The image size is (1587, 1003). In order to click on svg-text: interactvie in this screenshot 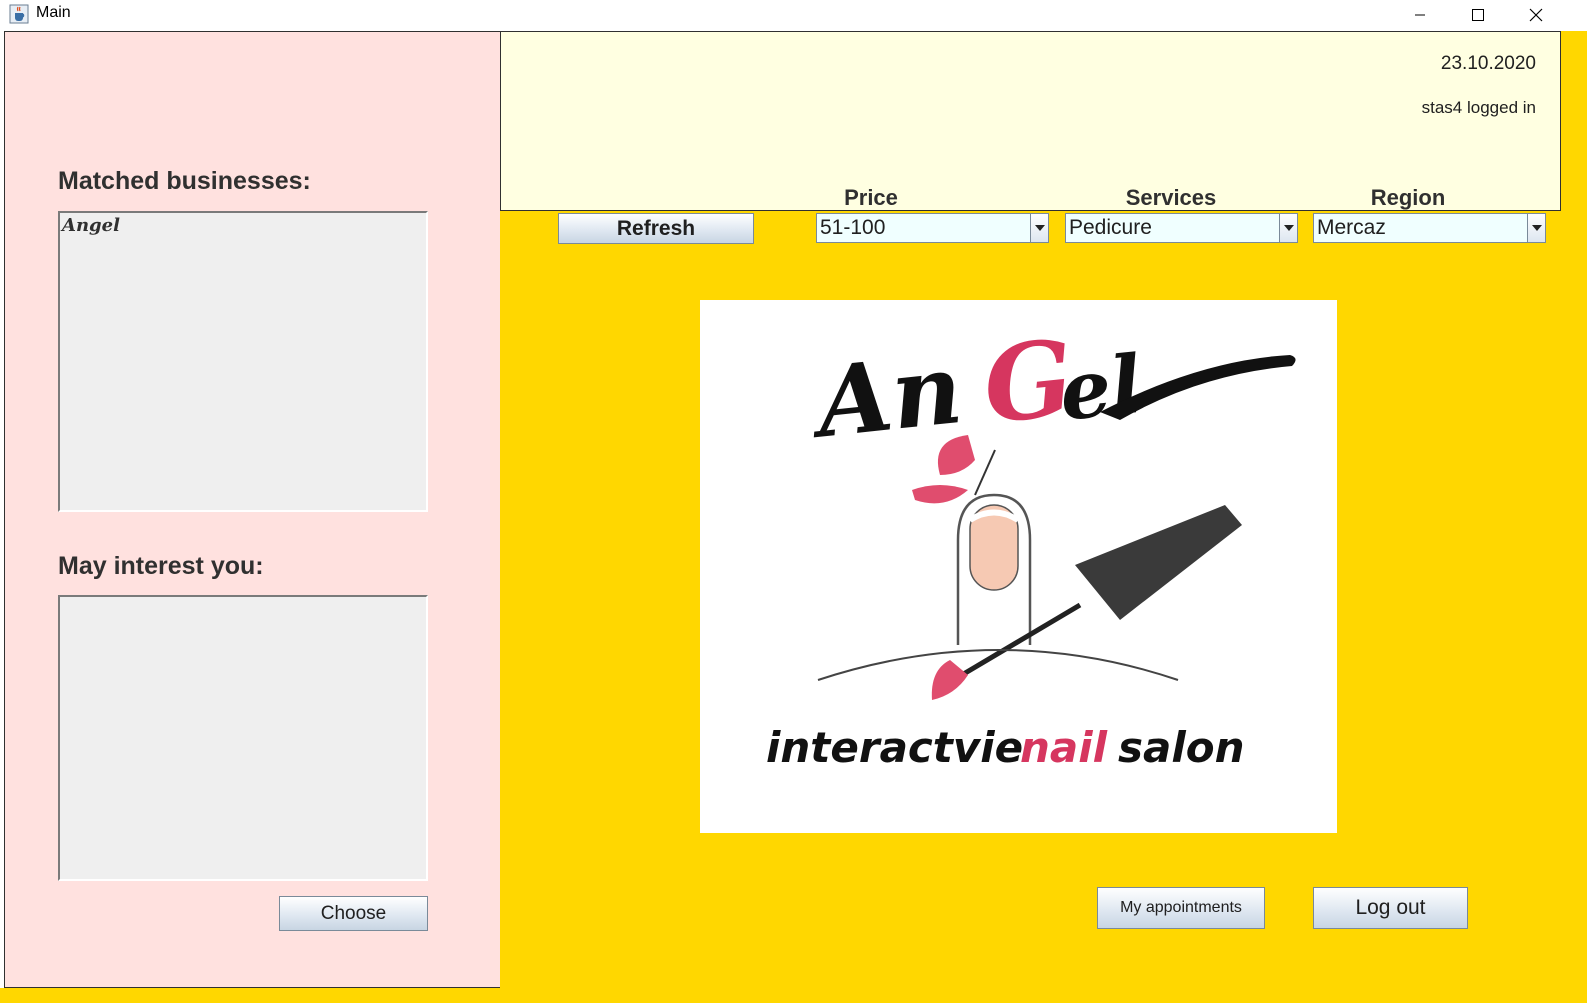, I will do `click(894, 747)`.